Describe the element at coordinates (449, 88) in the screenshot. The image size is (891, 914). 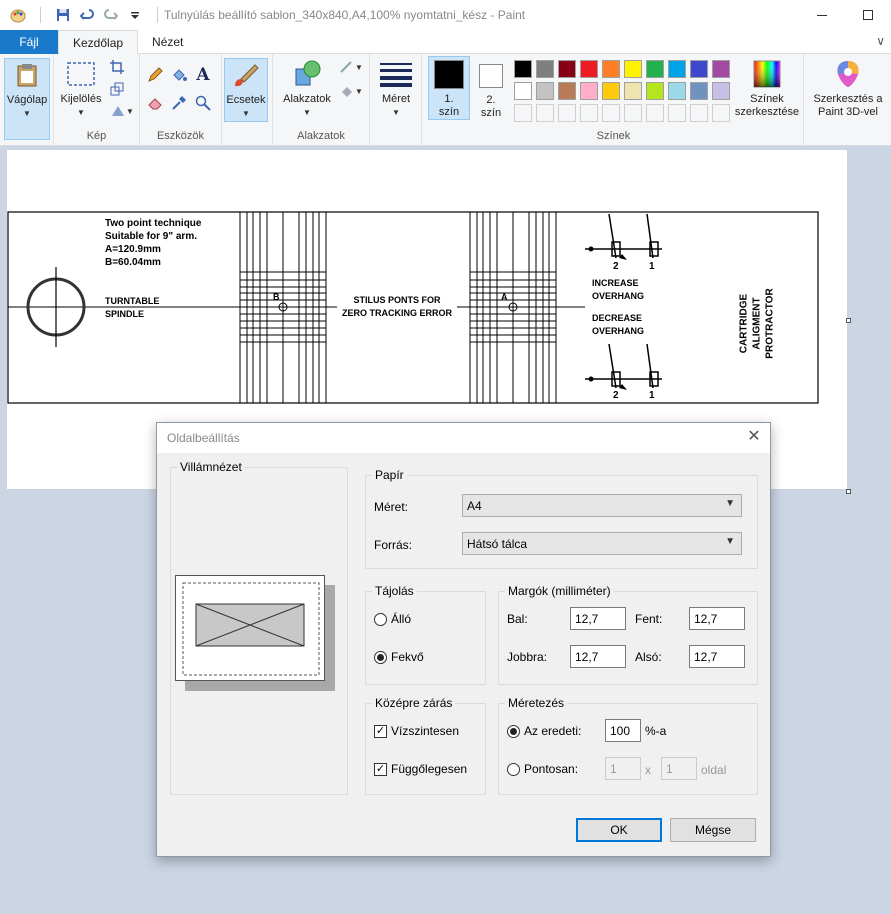
I see `color1-button: 1. szín` at that location.